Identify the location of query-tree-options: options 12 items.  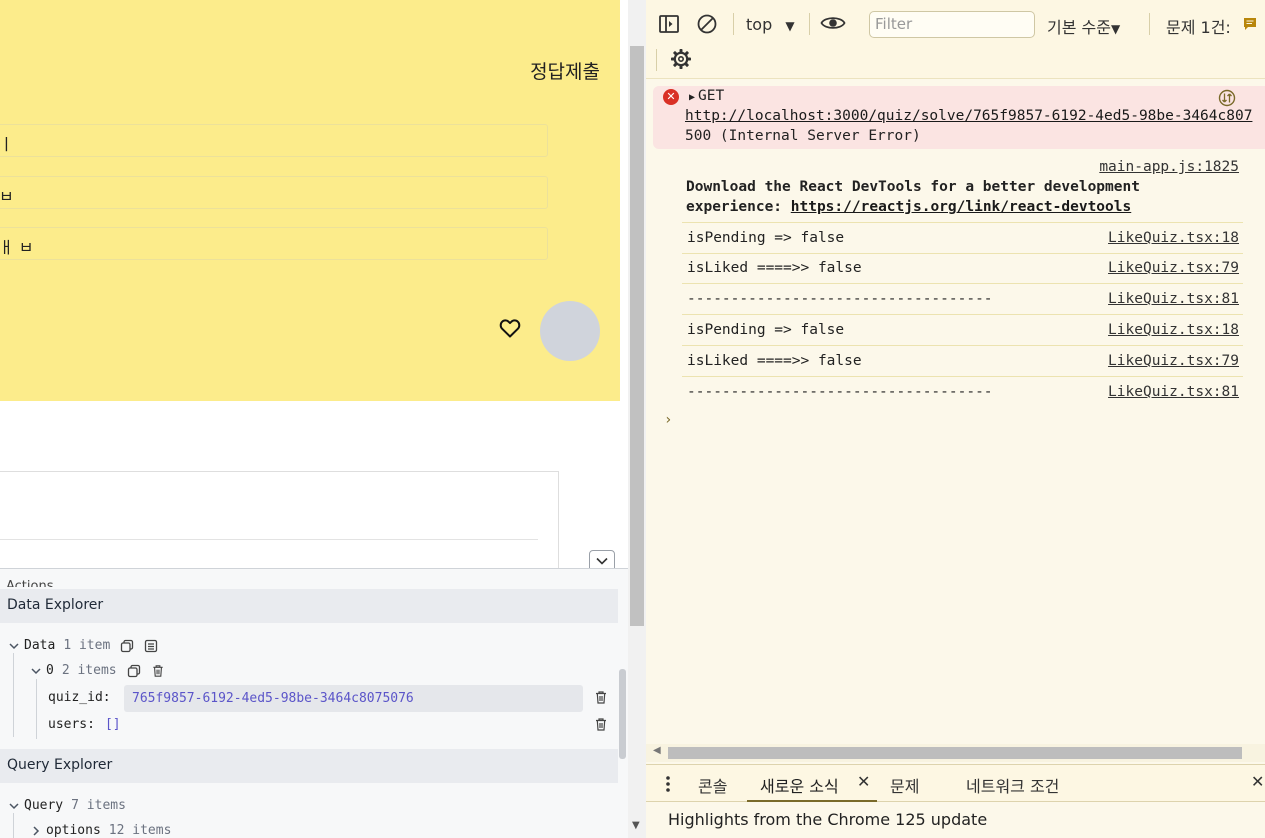
(100, 830).